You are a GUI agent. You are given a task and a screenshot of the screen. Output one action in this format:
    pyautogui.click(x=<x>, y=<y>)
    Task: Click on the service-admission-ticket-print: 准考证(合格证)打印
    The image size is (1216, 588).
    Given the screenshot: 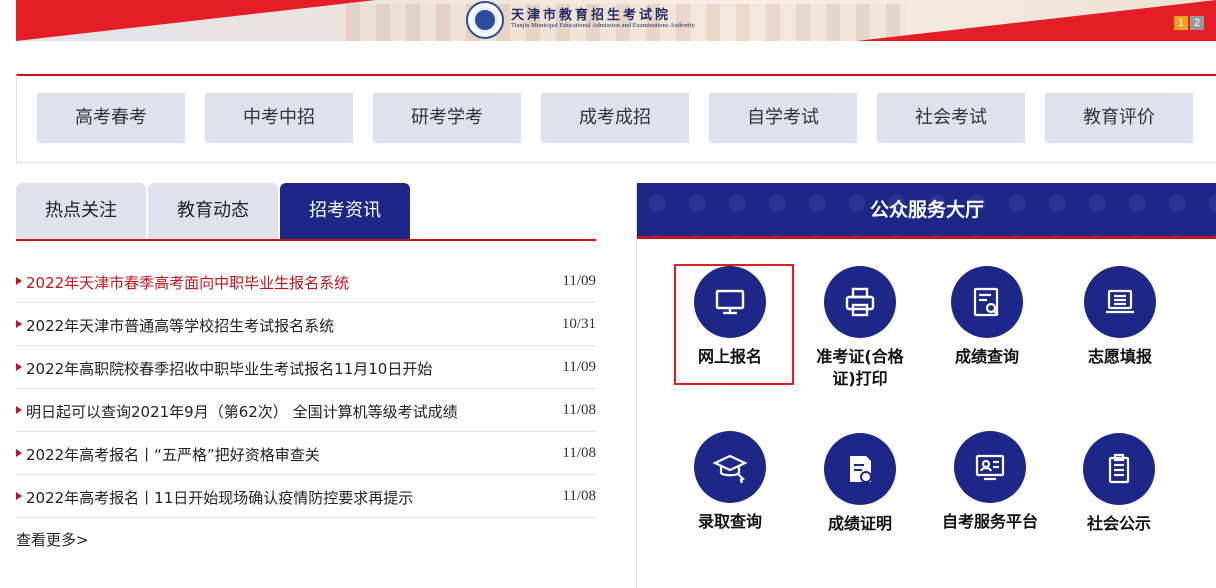 What is the action you would take?
    pyautogui.click(x=860, y=328)
    